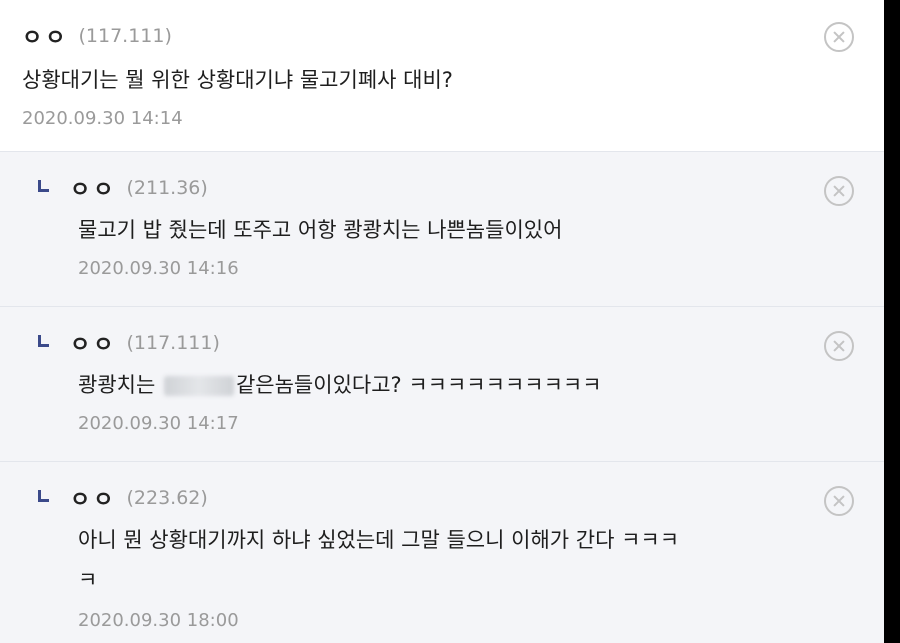 The width and height of the screenshot is (900, 643). Describe the element at coordinates (158, 620) in the screenshot. I see `comment-timestamp: 2020.09.30 18:00` at that location.